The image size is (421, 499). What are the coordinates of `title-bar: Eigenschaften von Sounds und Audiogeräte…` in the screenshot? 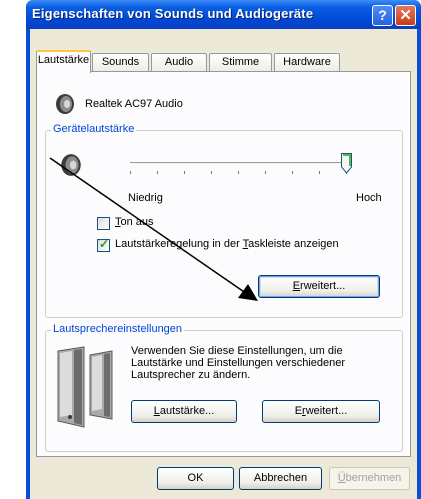 It's located at (223, 14).